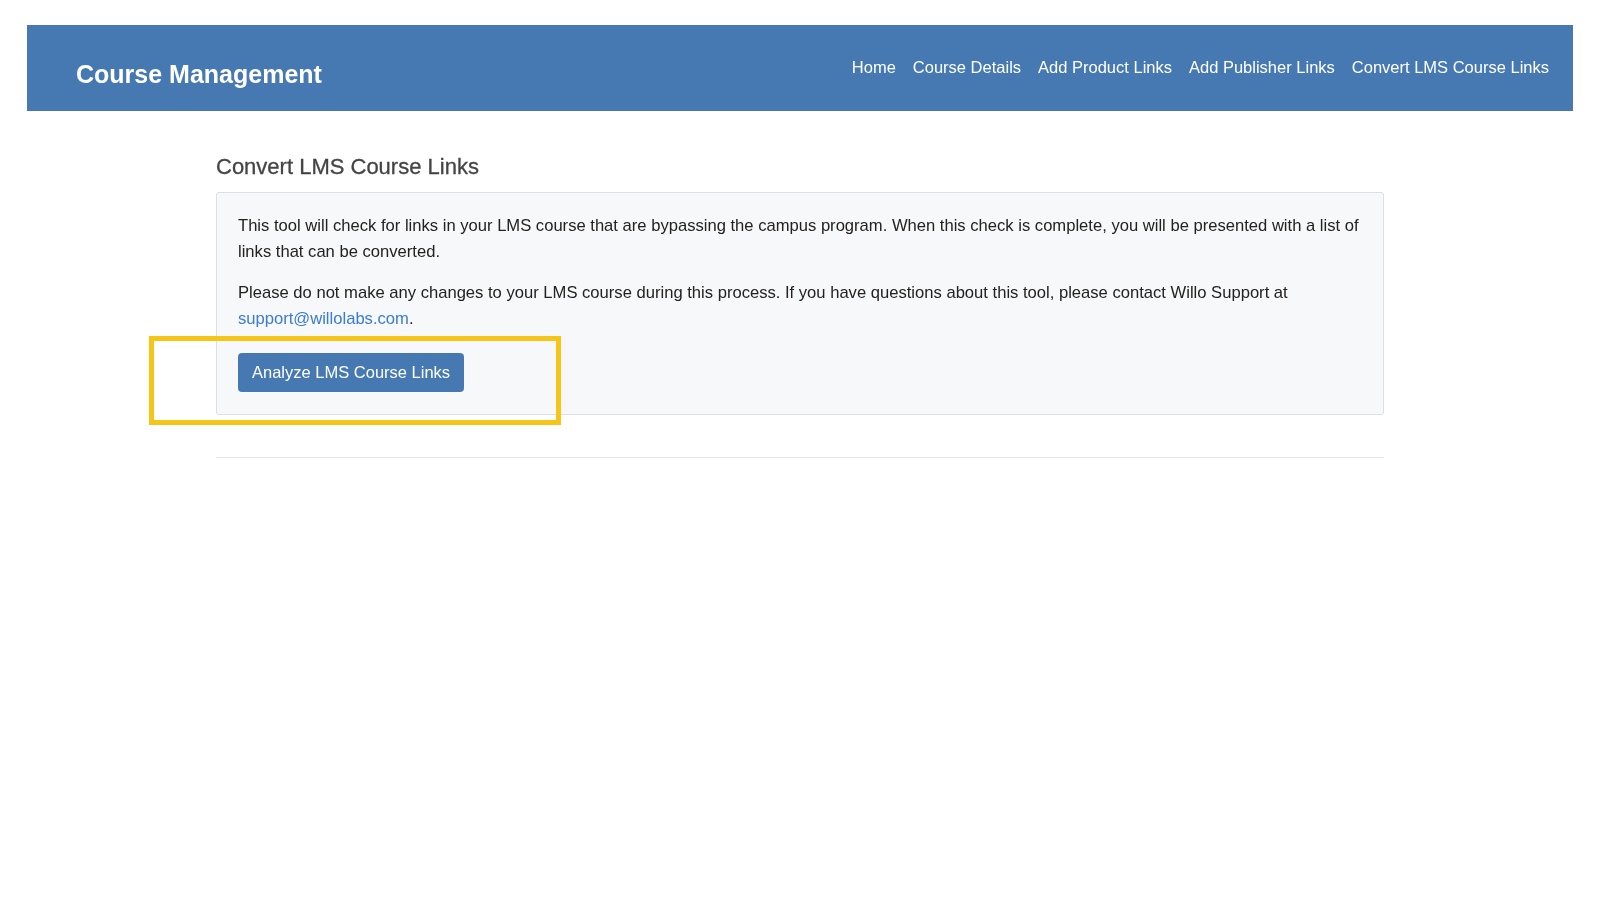 The width and height of the screenshot is (1600, 903). What do you see at coordinates (1262, 67) in the screenshot?
I see `nav-link: Add Publisher Links` at bounding box center [1262, 67].